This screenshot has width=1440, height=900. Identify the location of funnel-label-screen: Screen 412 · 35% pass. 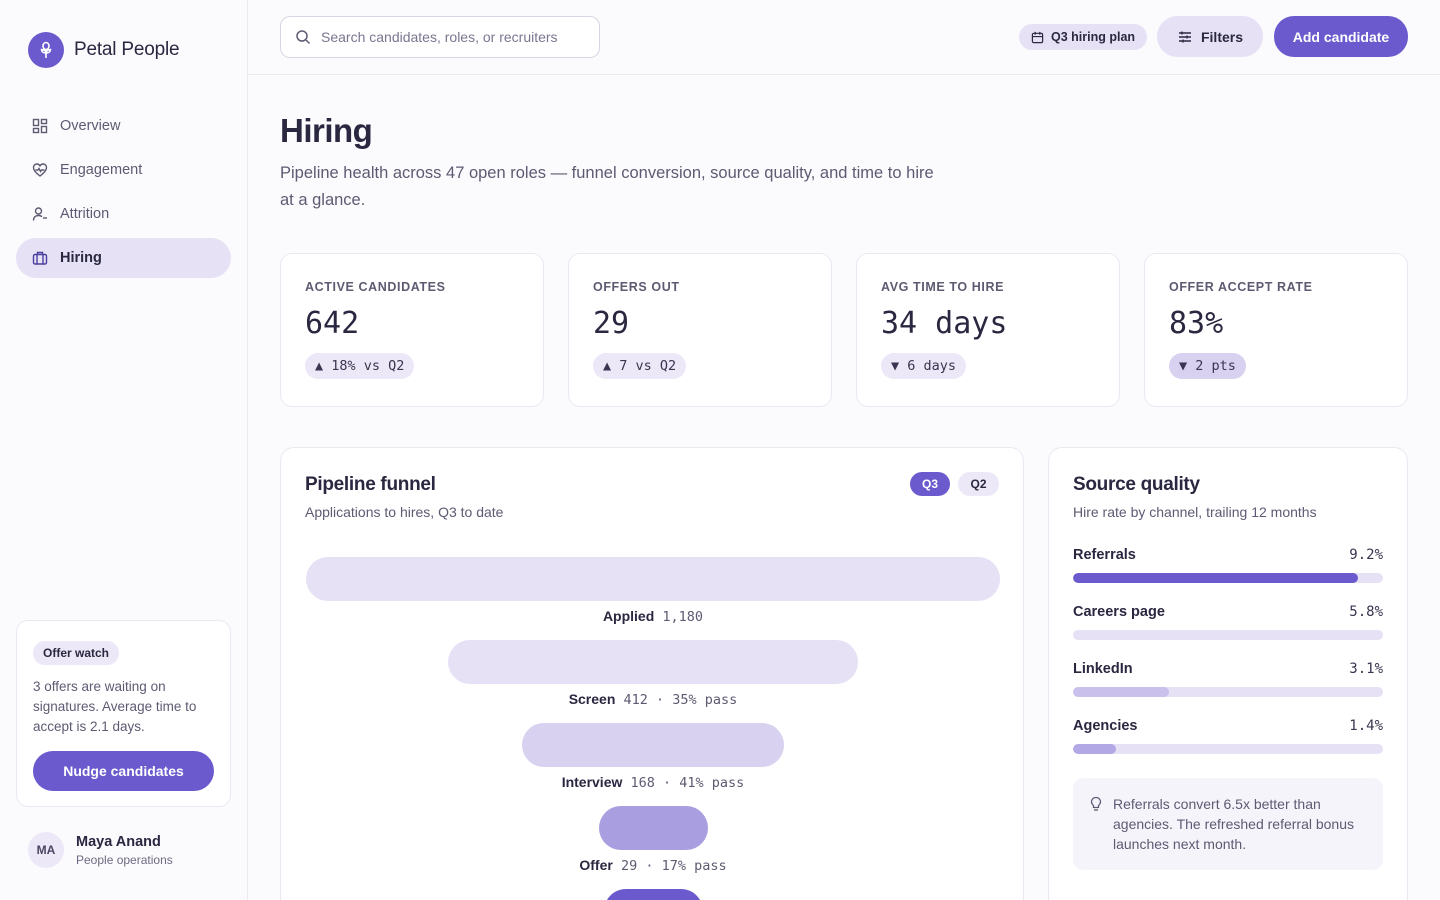
(653, 699).